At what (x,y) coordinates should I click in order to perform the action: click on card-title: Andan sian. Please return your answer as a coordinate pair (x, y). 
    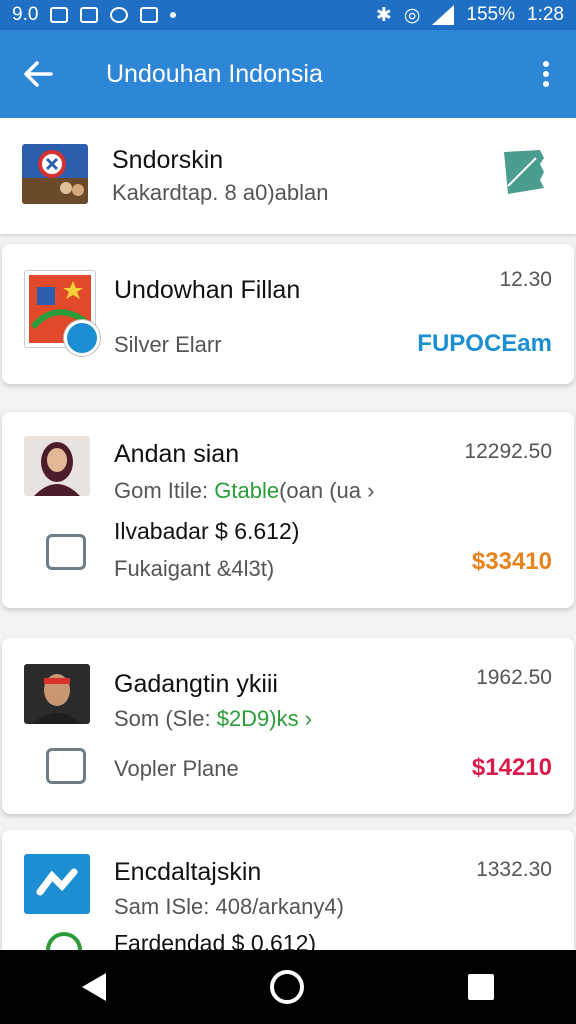
    Looking at the image, I should click on (177, 454).